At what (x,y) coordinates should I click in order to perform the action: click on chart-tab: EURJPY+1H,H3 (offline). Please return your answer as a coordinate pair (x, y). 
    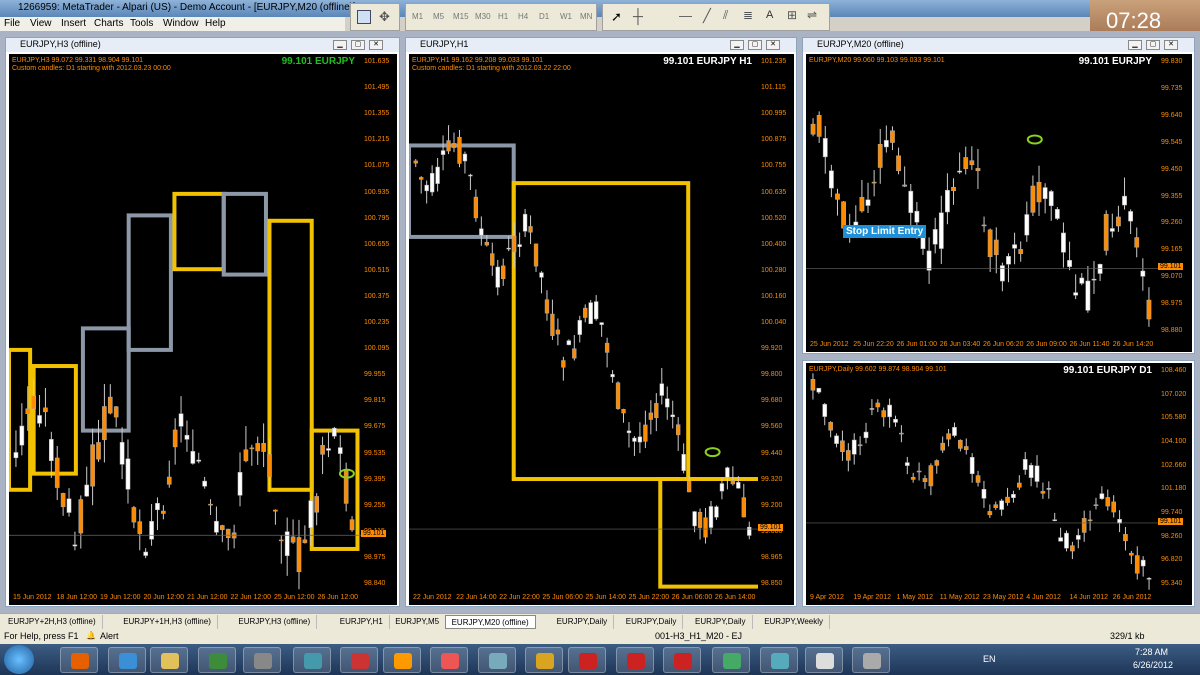
    Looking at the image, I should click on (167, 622).